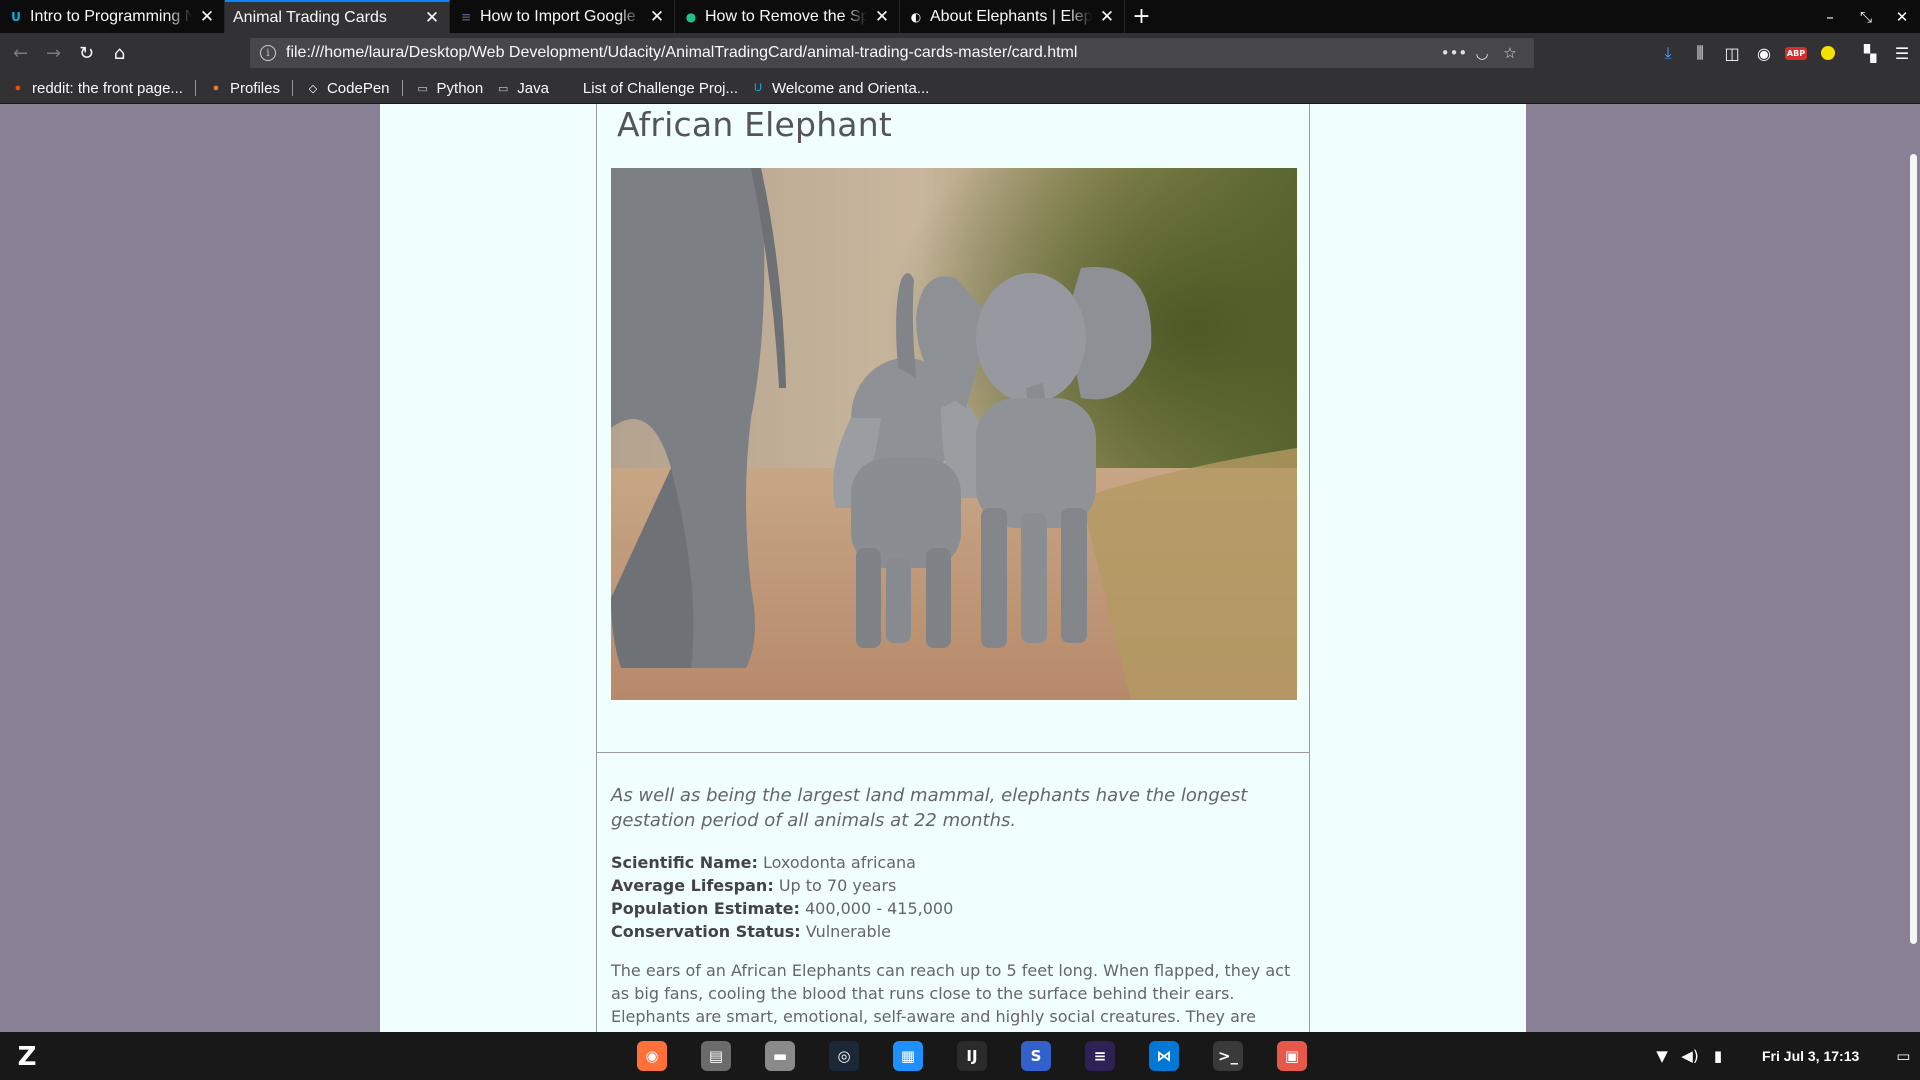 Image resolution: width=1920 pixels, height=1080 pixels. Describe the element at coordinates (1830, 16) in the screenshot. I see `minimize-button: –` at that location.